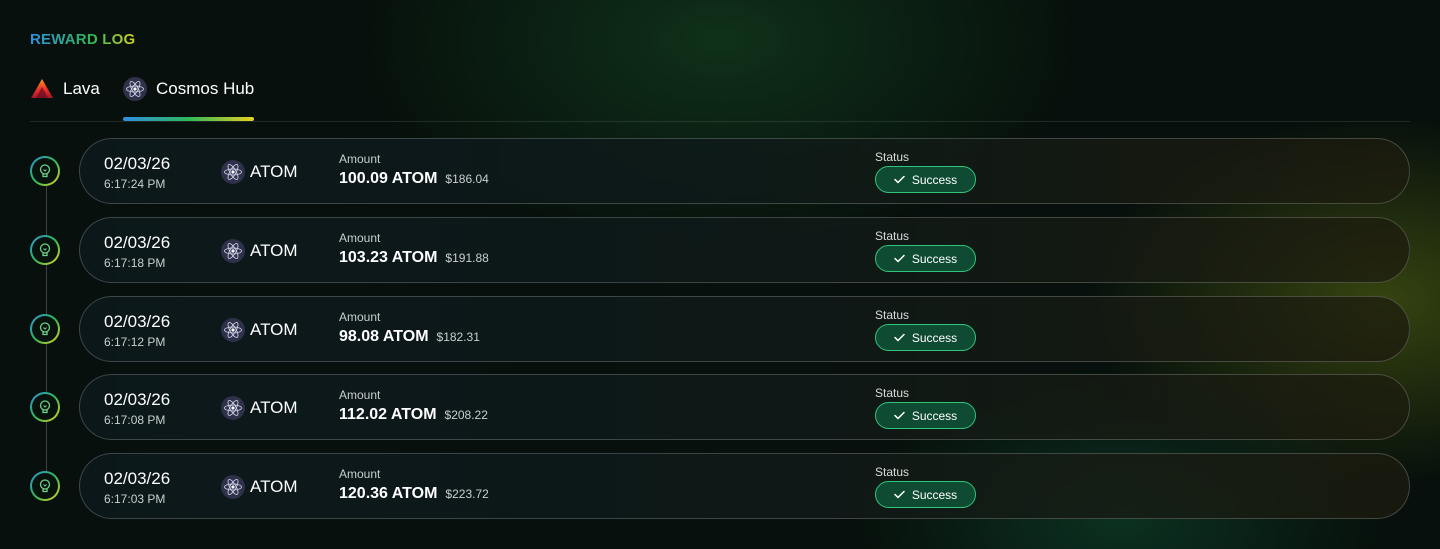 This screenshot has width=1440, height=549. I want to click on amount-line: 120.36 ATOM $223.72, so click(414, 494).